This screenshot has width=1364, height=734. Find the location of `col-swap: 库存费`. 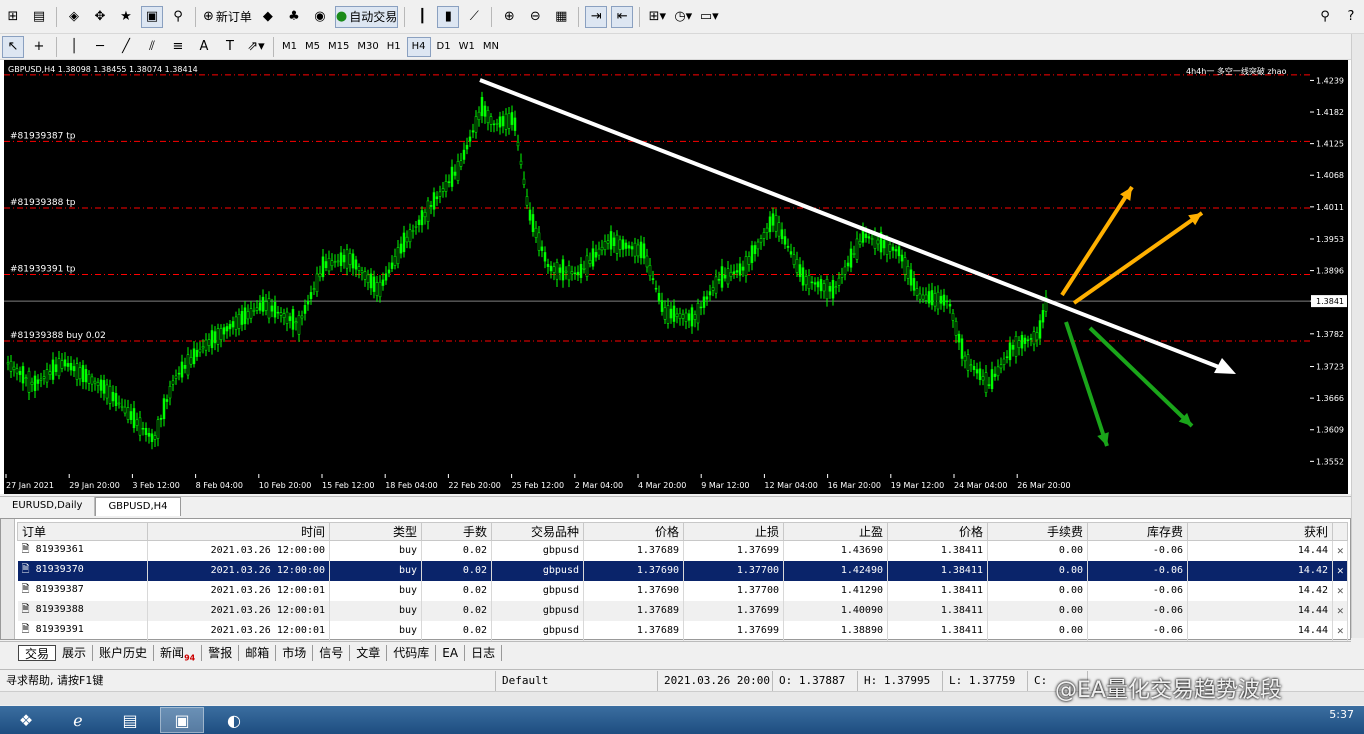

col-swap: 库存费 is located at coordinates (1137, 531).